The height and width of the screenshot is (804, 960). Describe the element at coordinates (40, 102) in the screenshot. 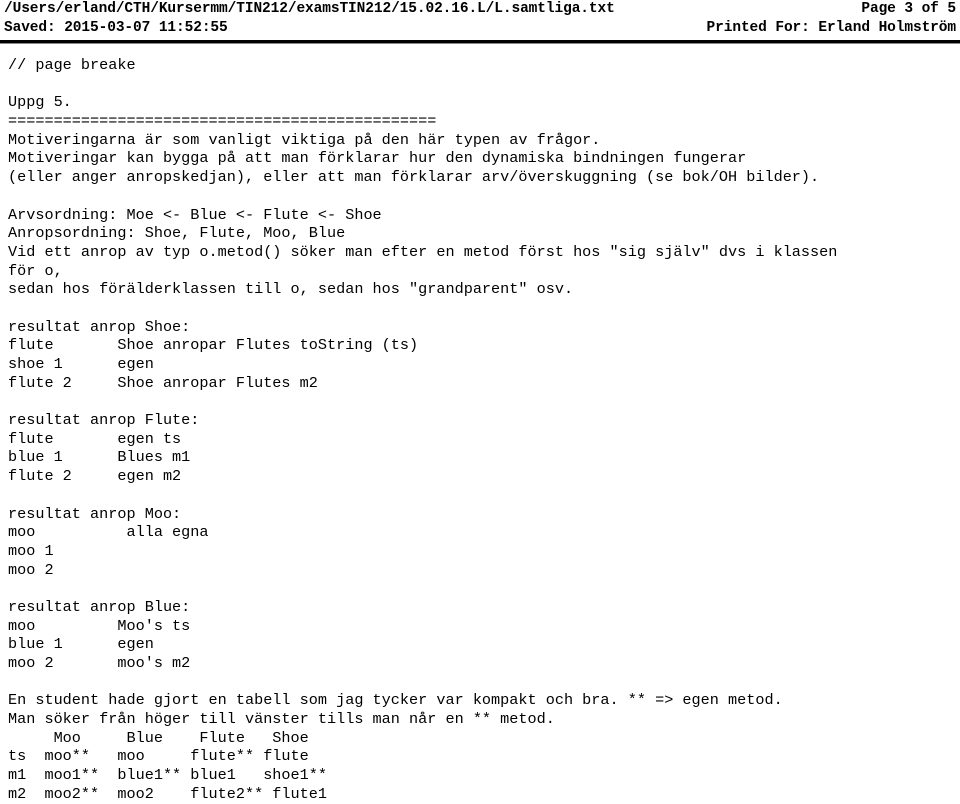

I see `text-line: Uppg 5.` at that location.